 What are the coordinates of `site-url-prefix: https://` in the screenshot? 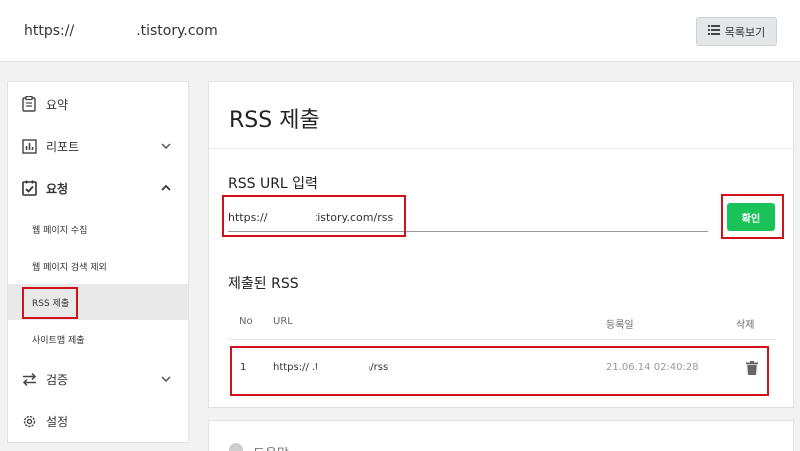 It's located at (49, 31).